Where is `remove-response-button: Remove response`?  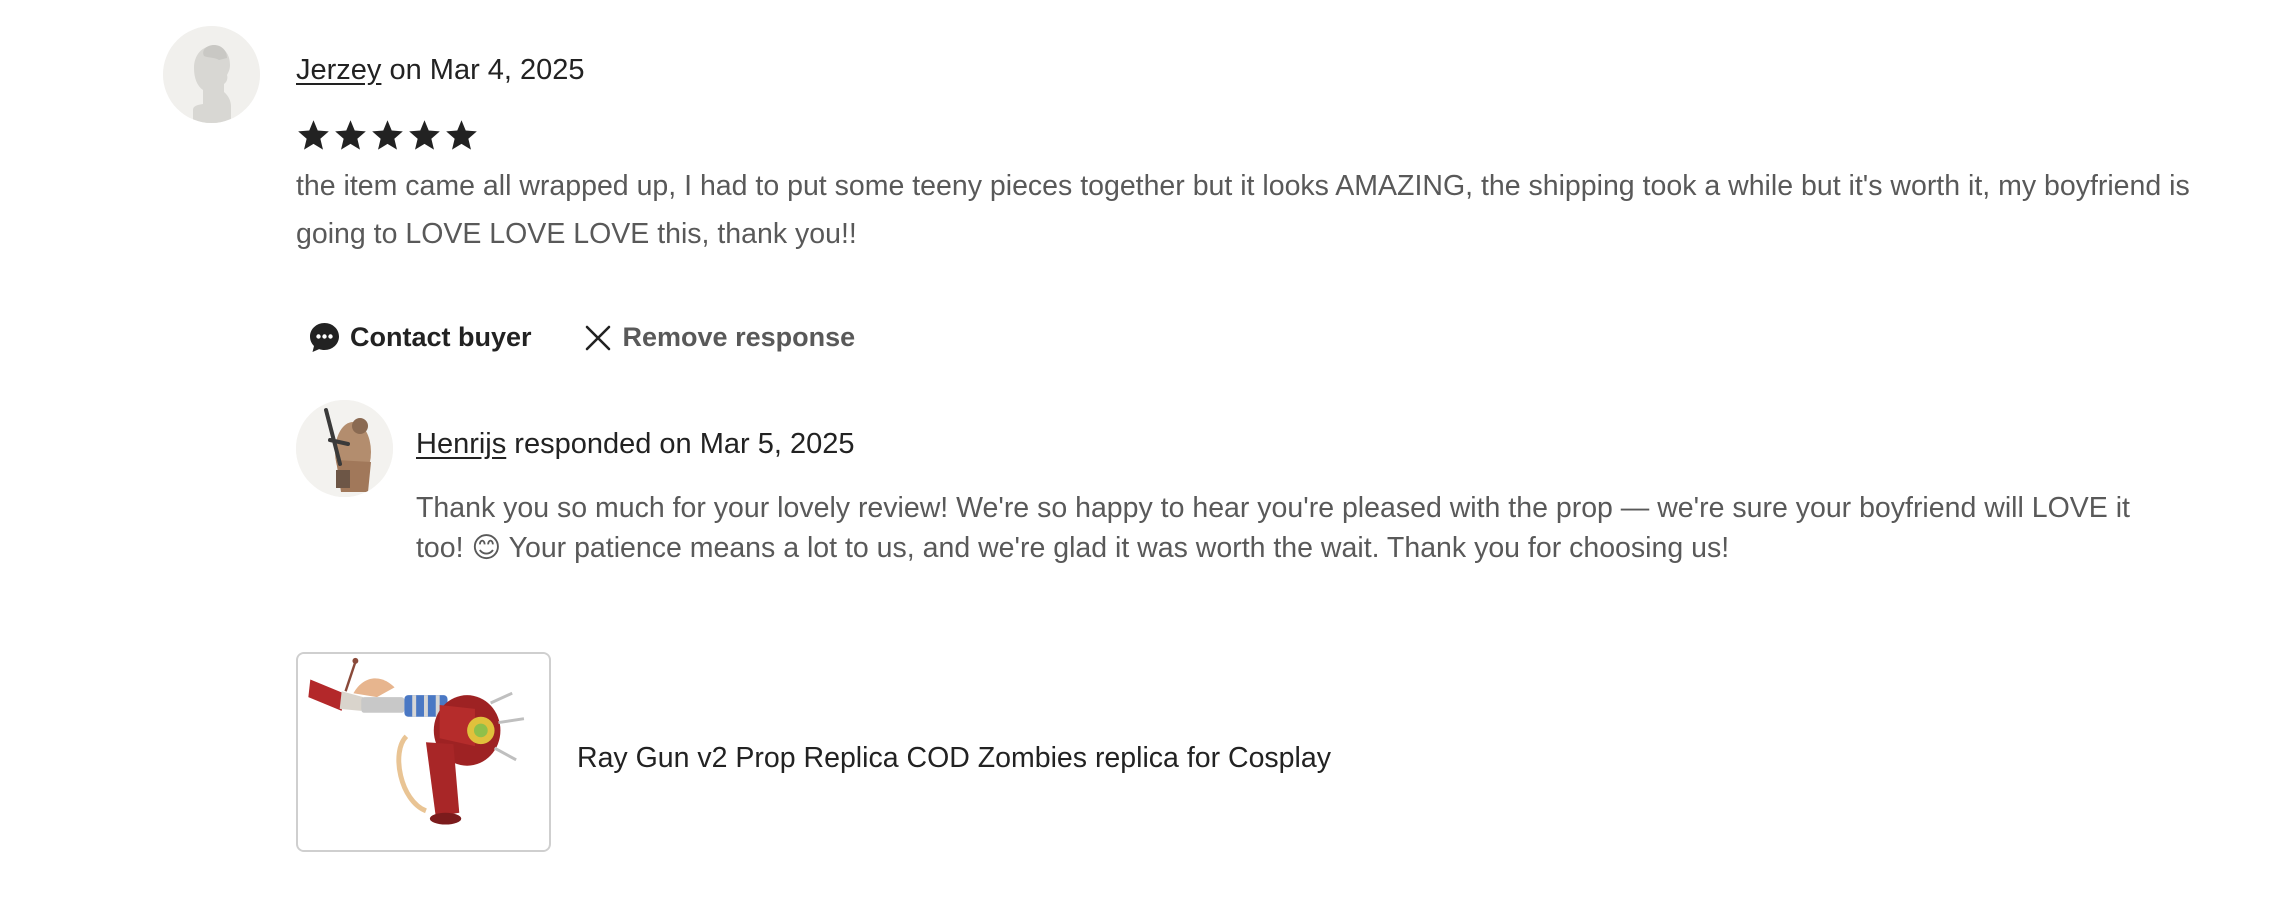 remove-response-button: Remove response is located at coordinates (720, 337).